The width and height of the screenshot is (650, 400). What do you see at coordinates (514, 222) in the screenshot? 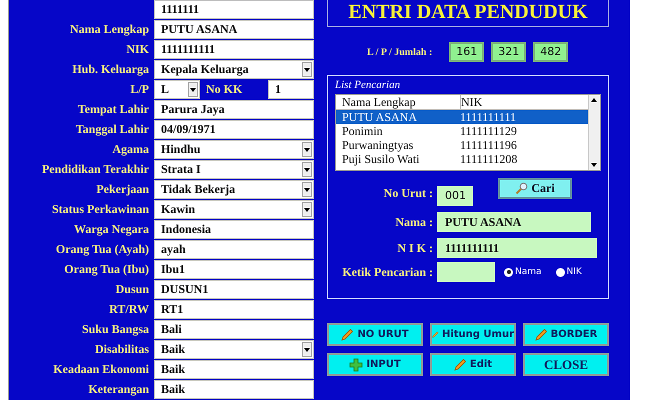
I see `name-field: PUTU ASANA` at bounding box center [514, 222].